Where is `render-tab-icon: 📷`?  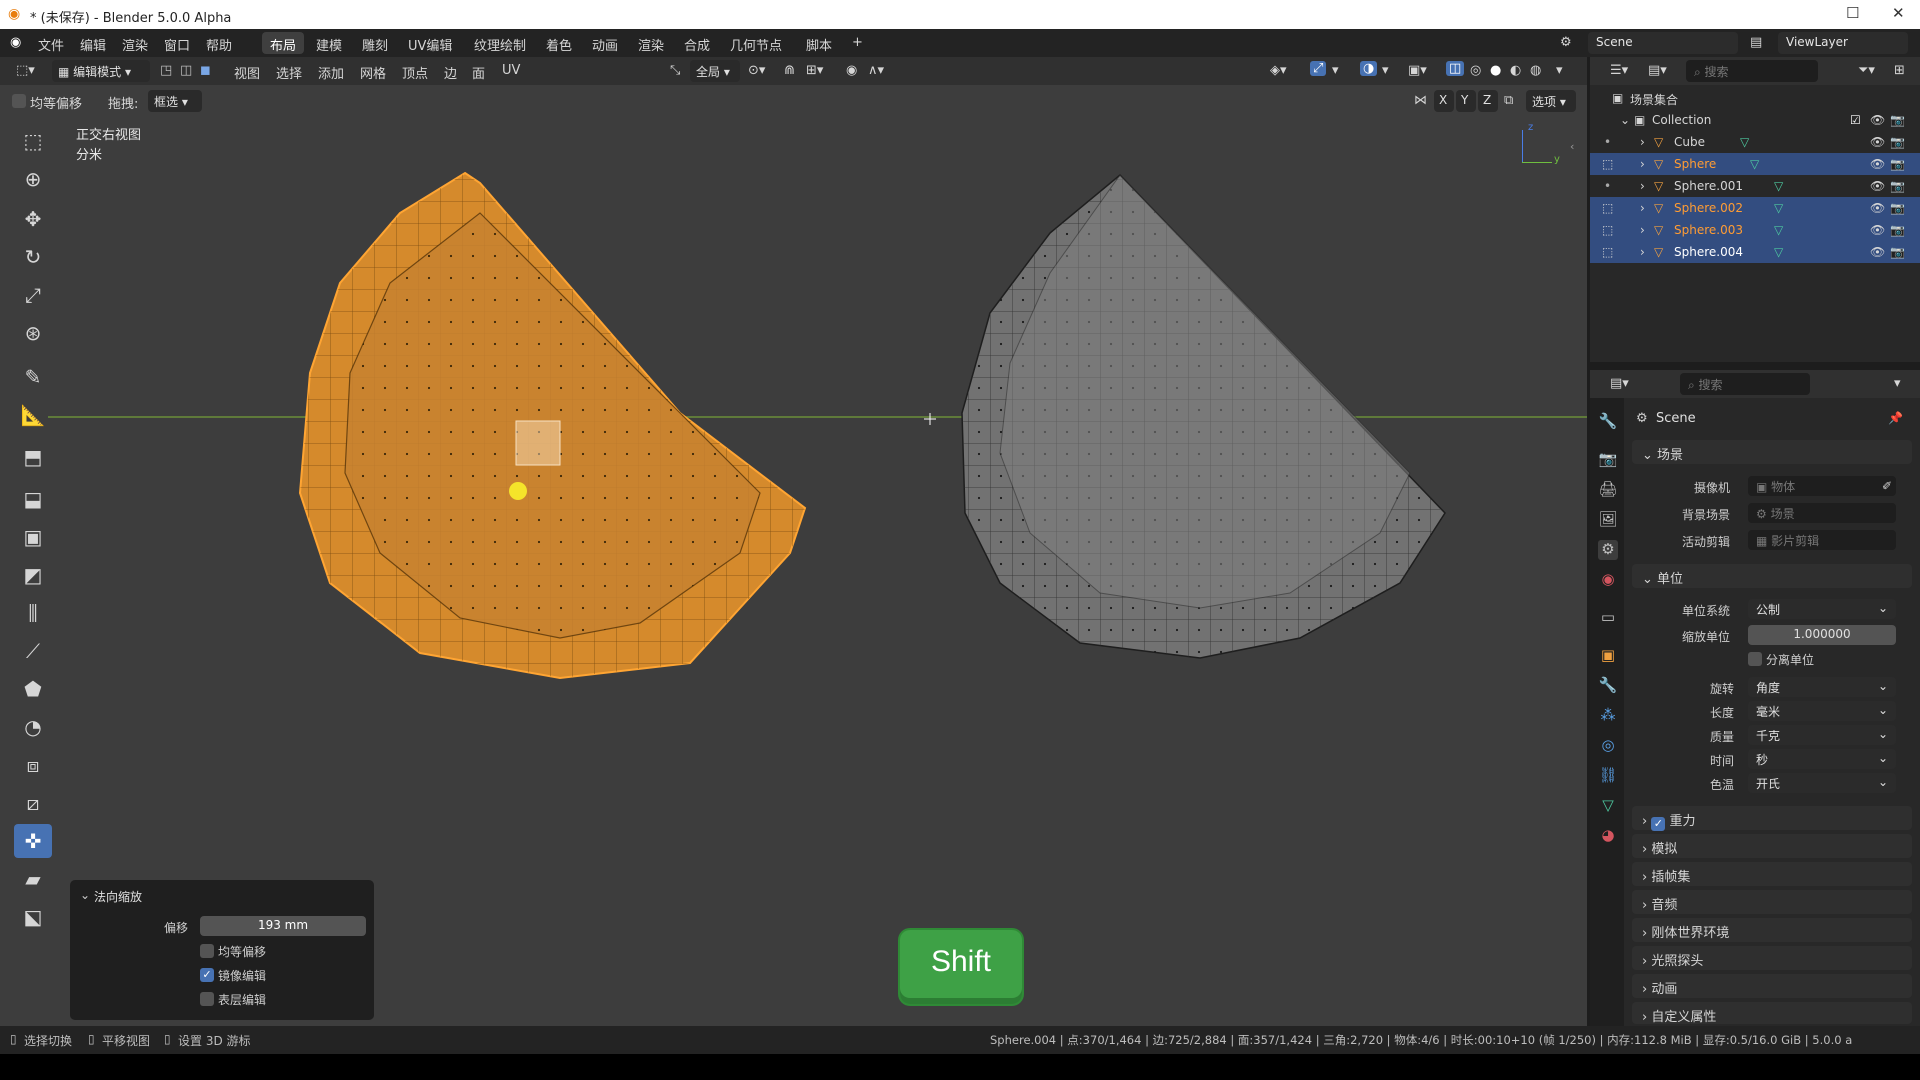
render-tab-icon: 📷 is located at coordinates (1608, 460).